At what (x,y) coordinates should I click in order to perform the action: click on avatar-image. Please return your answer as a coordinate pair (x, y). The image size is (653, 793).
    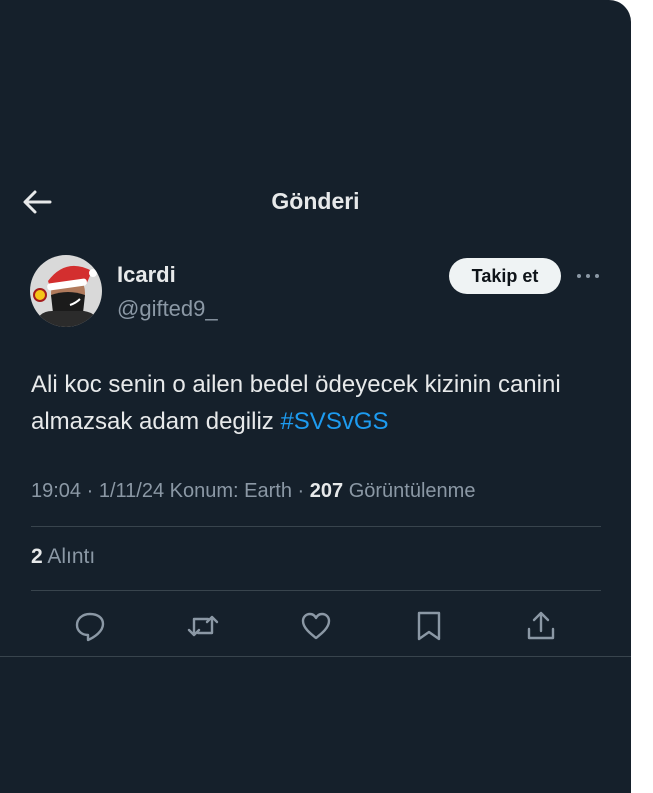
    Looking at the image, I should click on (66, 291).